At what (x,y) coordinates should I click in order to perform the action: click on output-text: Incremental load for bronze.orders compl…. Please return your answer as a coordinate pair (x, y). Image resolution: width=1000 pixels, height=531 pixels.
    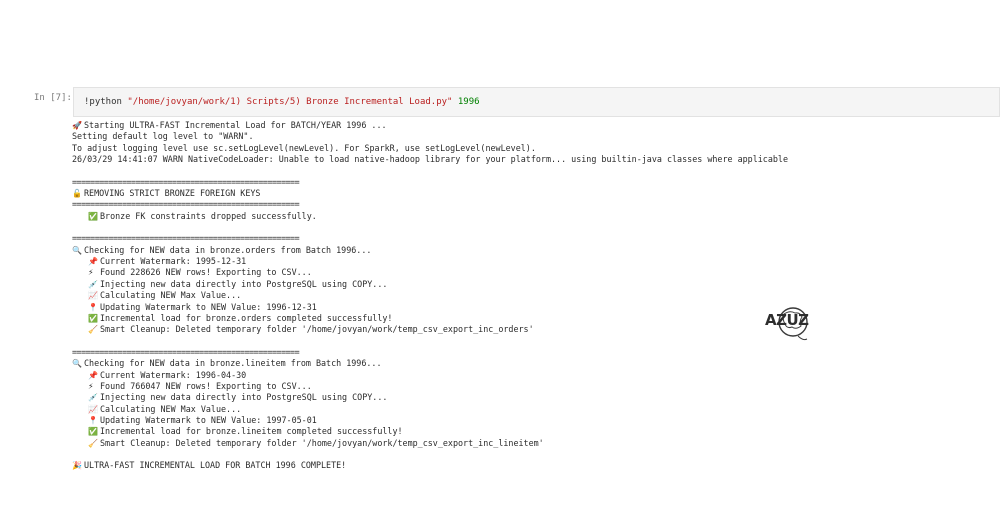
    Looking at the image, I should click on (246, 317).